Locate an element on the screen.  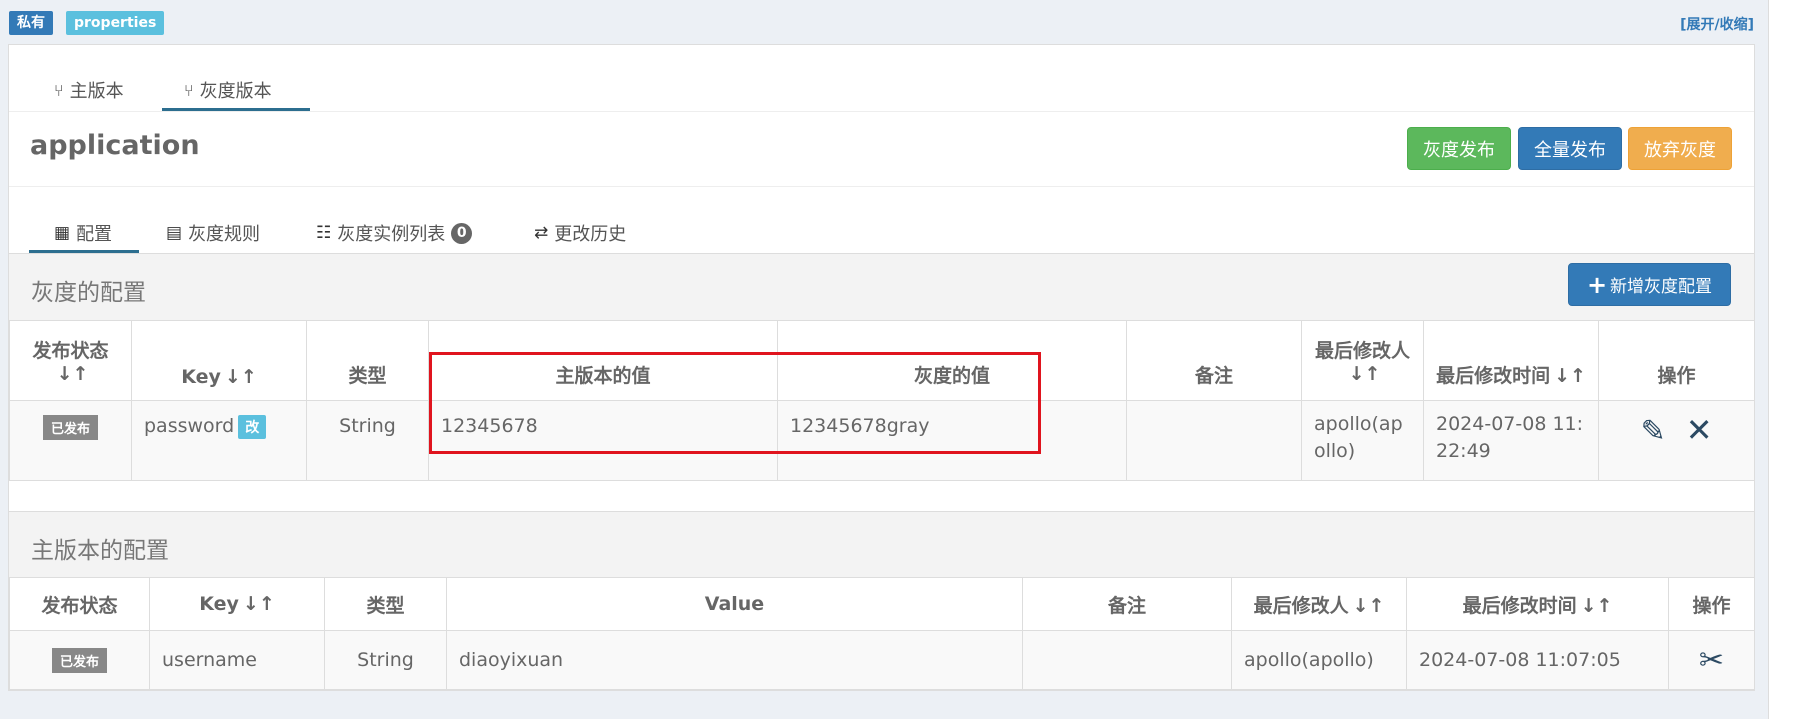
config-modified-time: 2024-07-08 11:07:05 is located at coordinates (1537, 660).